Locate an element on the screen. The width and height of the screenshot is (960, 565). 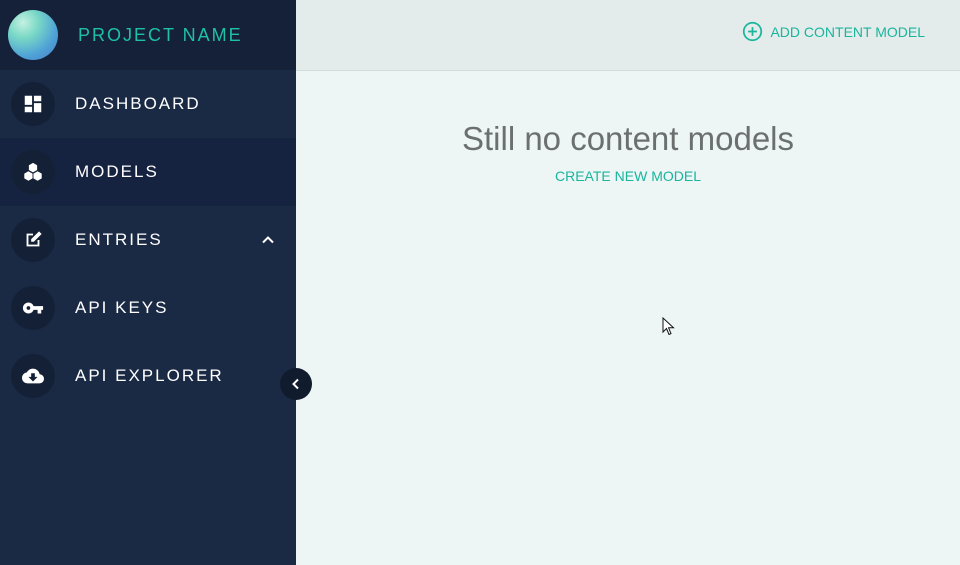
plus-circle-icon is located at coordinates (753, 31).